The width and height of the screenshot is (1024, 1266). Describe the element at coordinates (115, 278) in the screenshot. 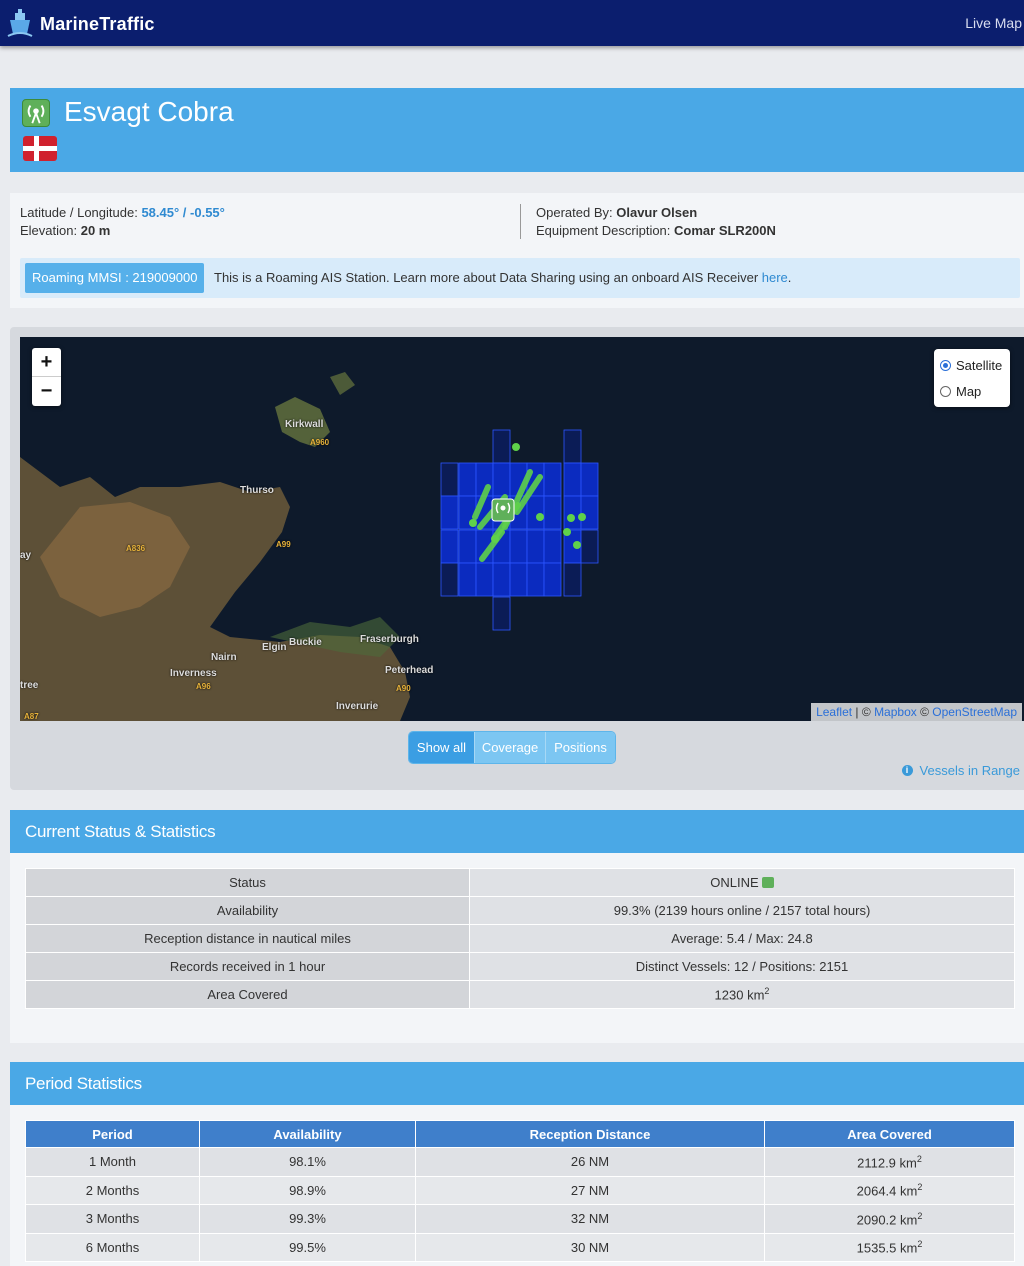

I see `roaming-mmsi-badge: Roaming MMSI : 219009000` at that location.